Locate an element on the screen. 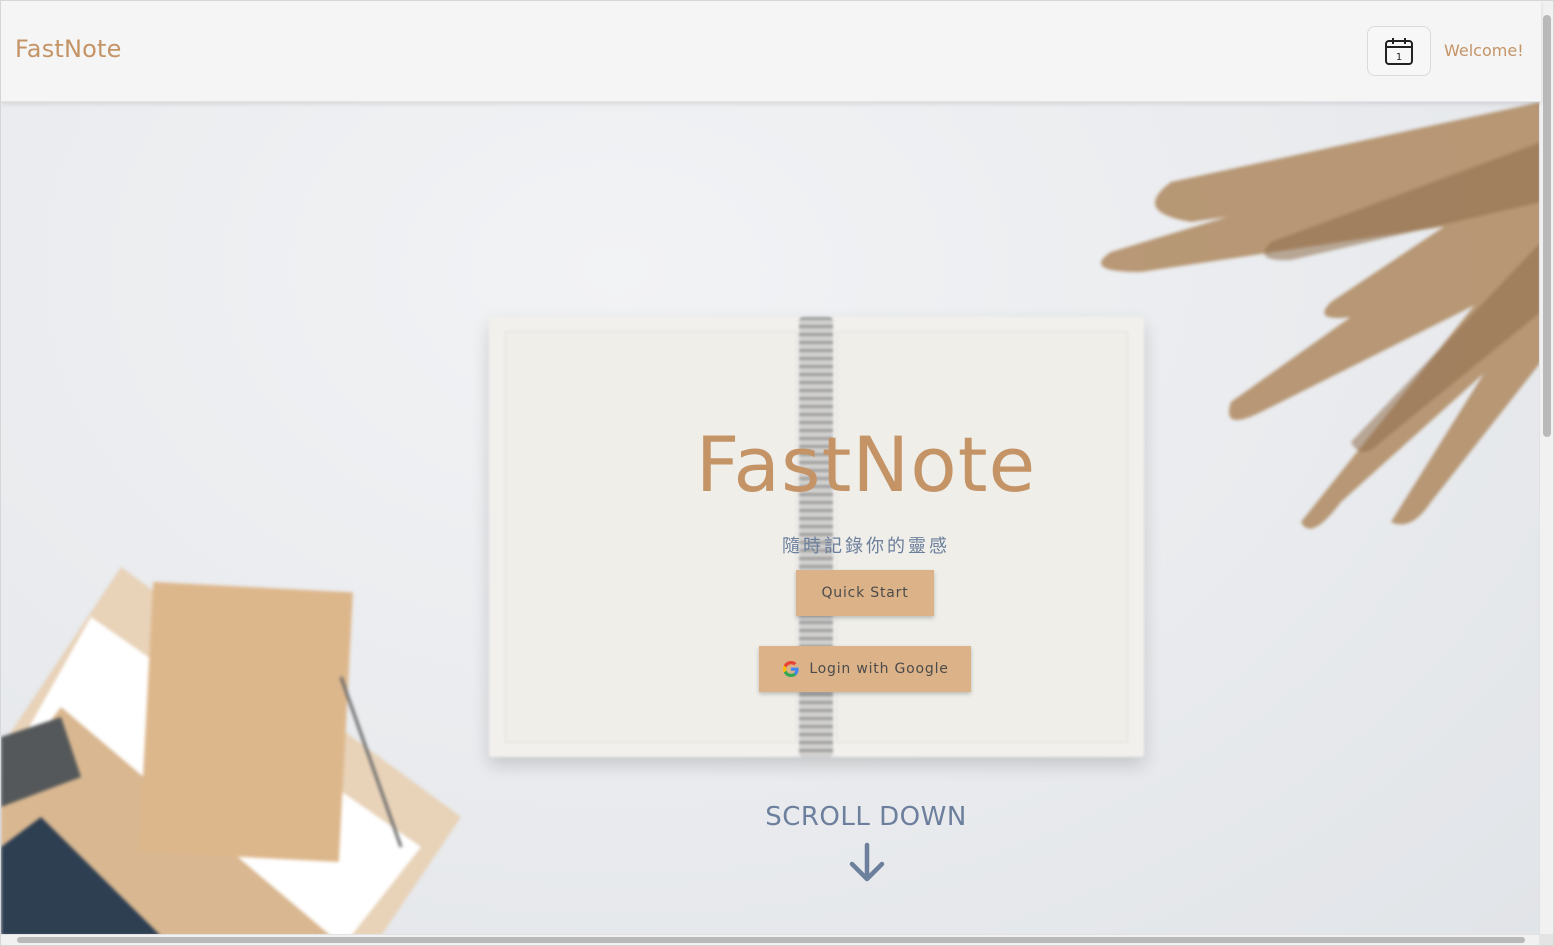 This screenshot has height=946, width=1554. horizontal-scrollbar is located at coordinates (771, 939).